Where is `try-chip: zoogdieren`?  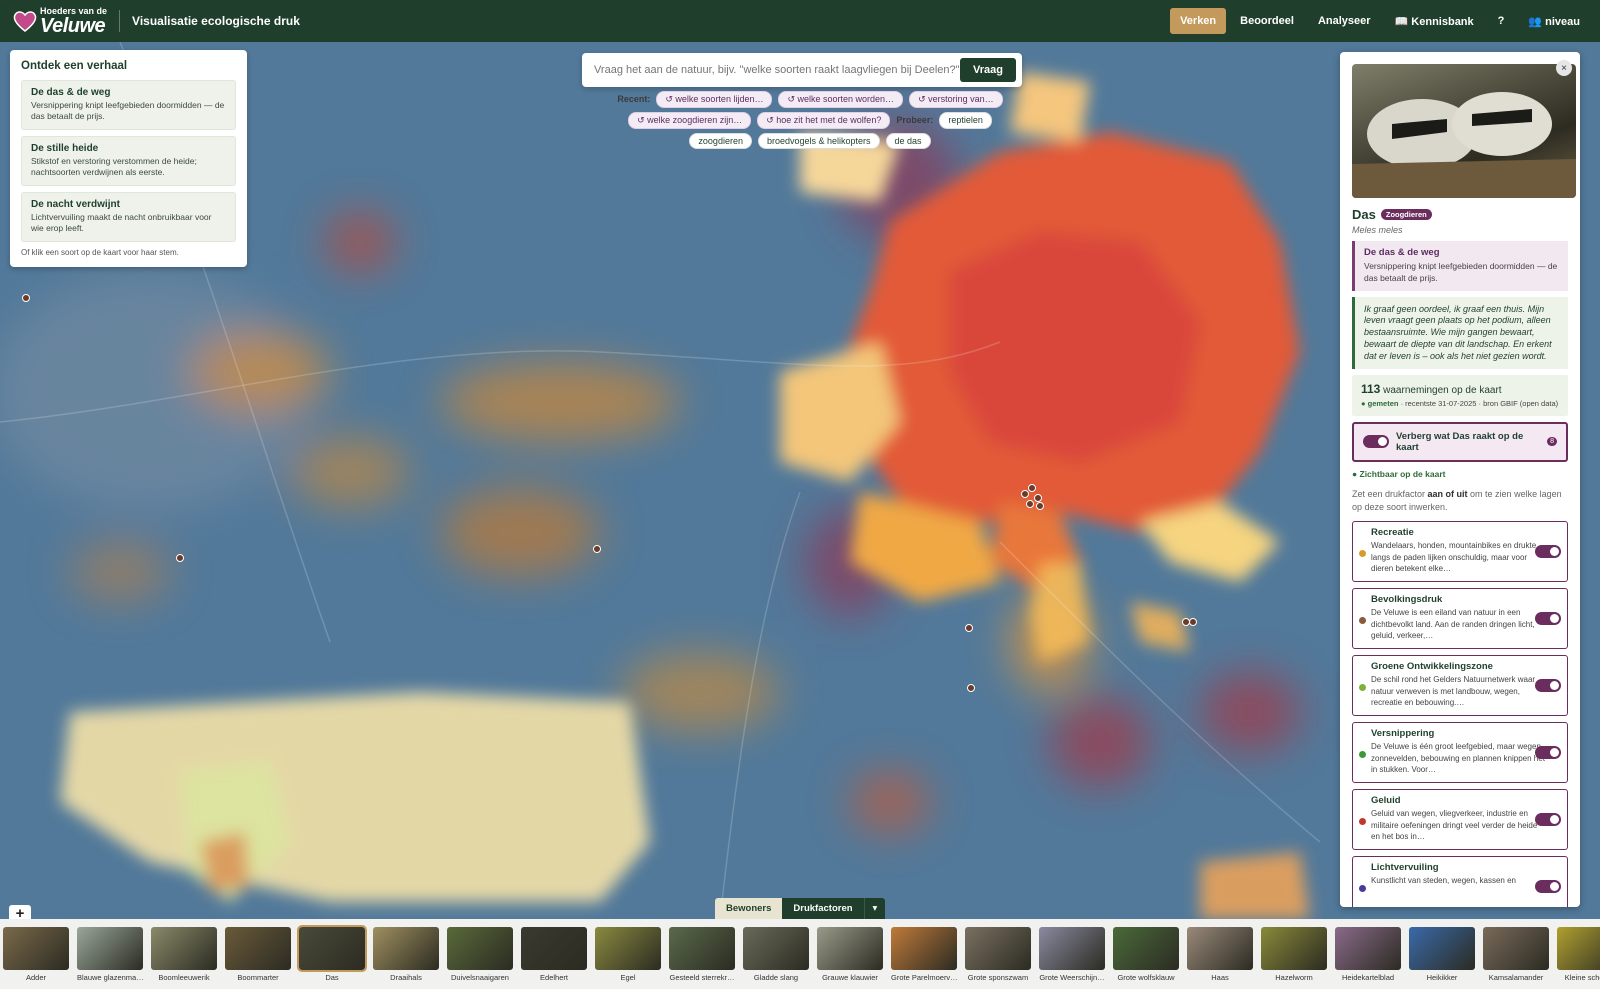 try-chip: zoogdieren is located at coordinates (720, 141).